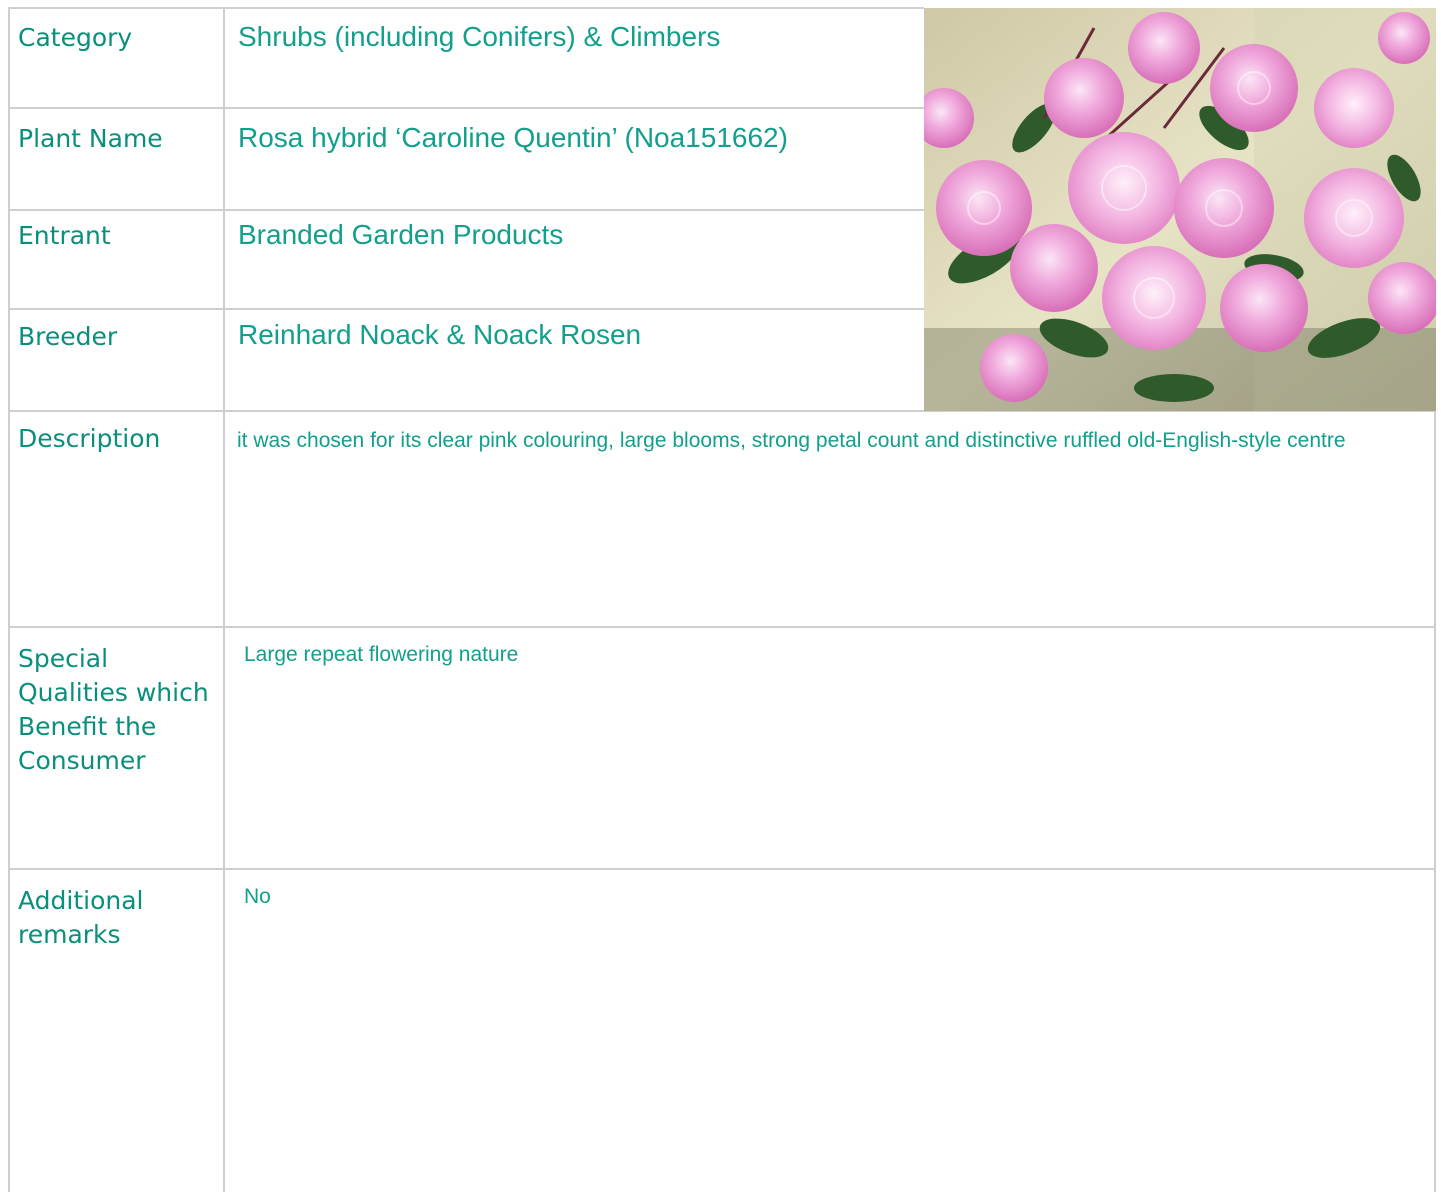  Describe the element at coordinates (9, 599) in the screenshot. I see `table-border-left` at that location.